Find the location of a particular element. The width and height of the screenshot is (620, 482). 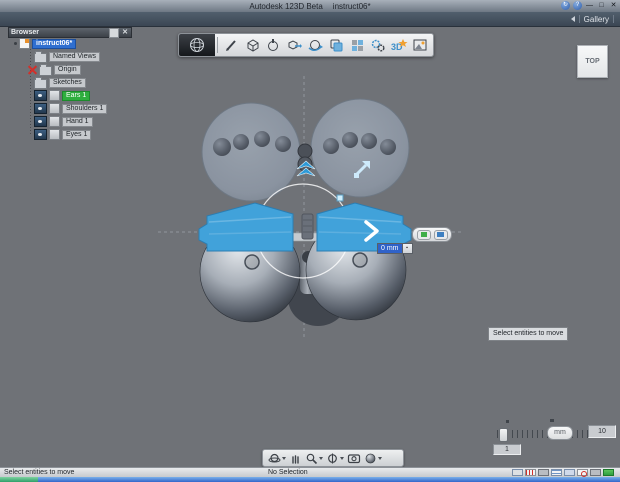

pad-toggle is located at coordinates (595, 472).